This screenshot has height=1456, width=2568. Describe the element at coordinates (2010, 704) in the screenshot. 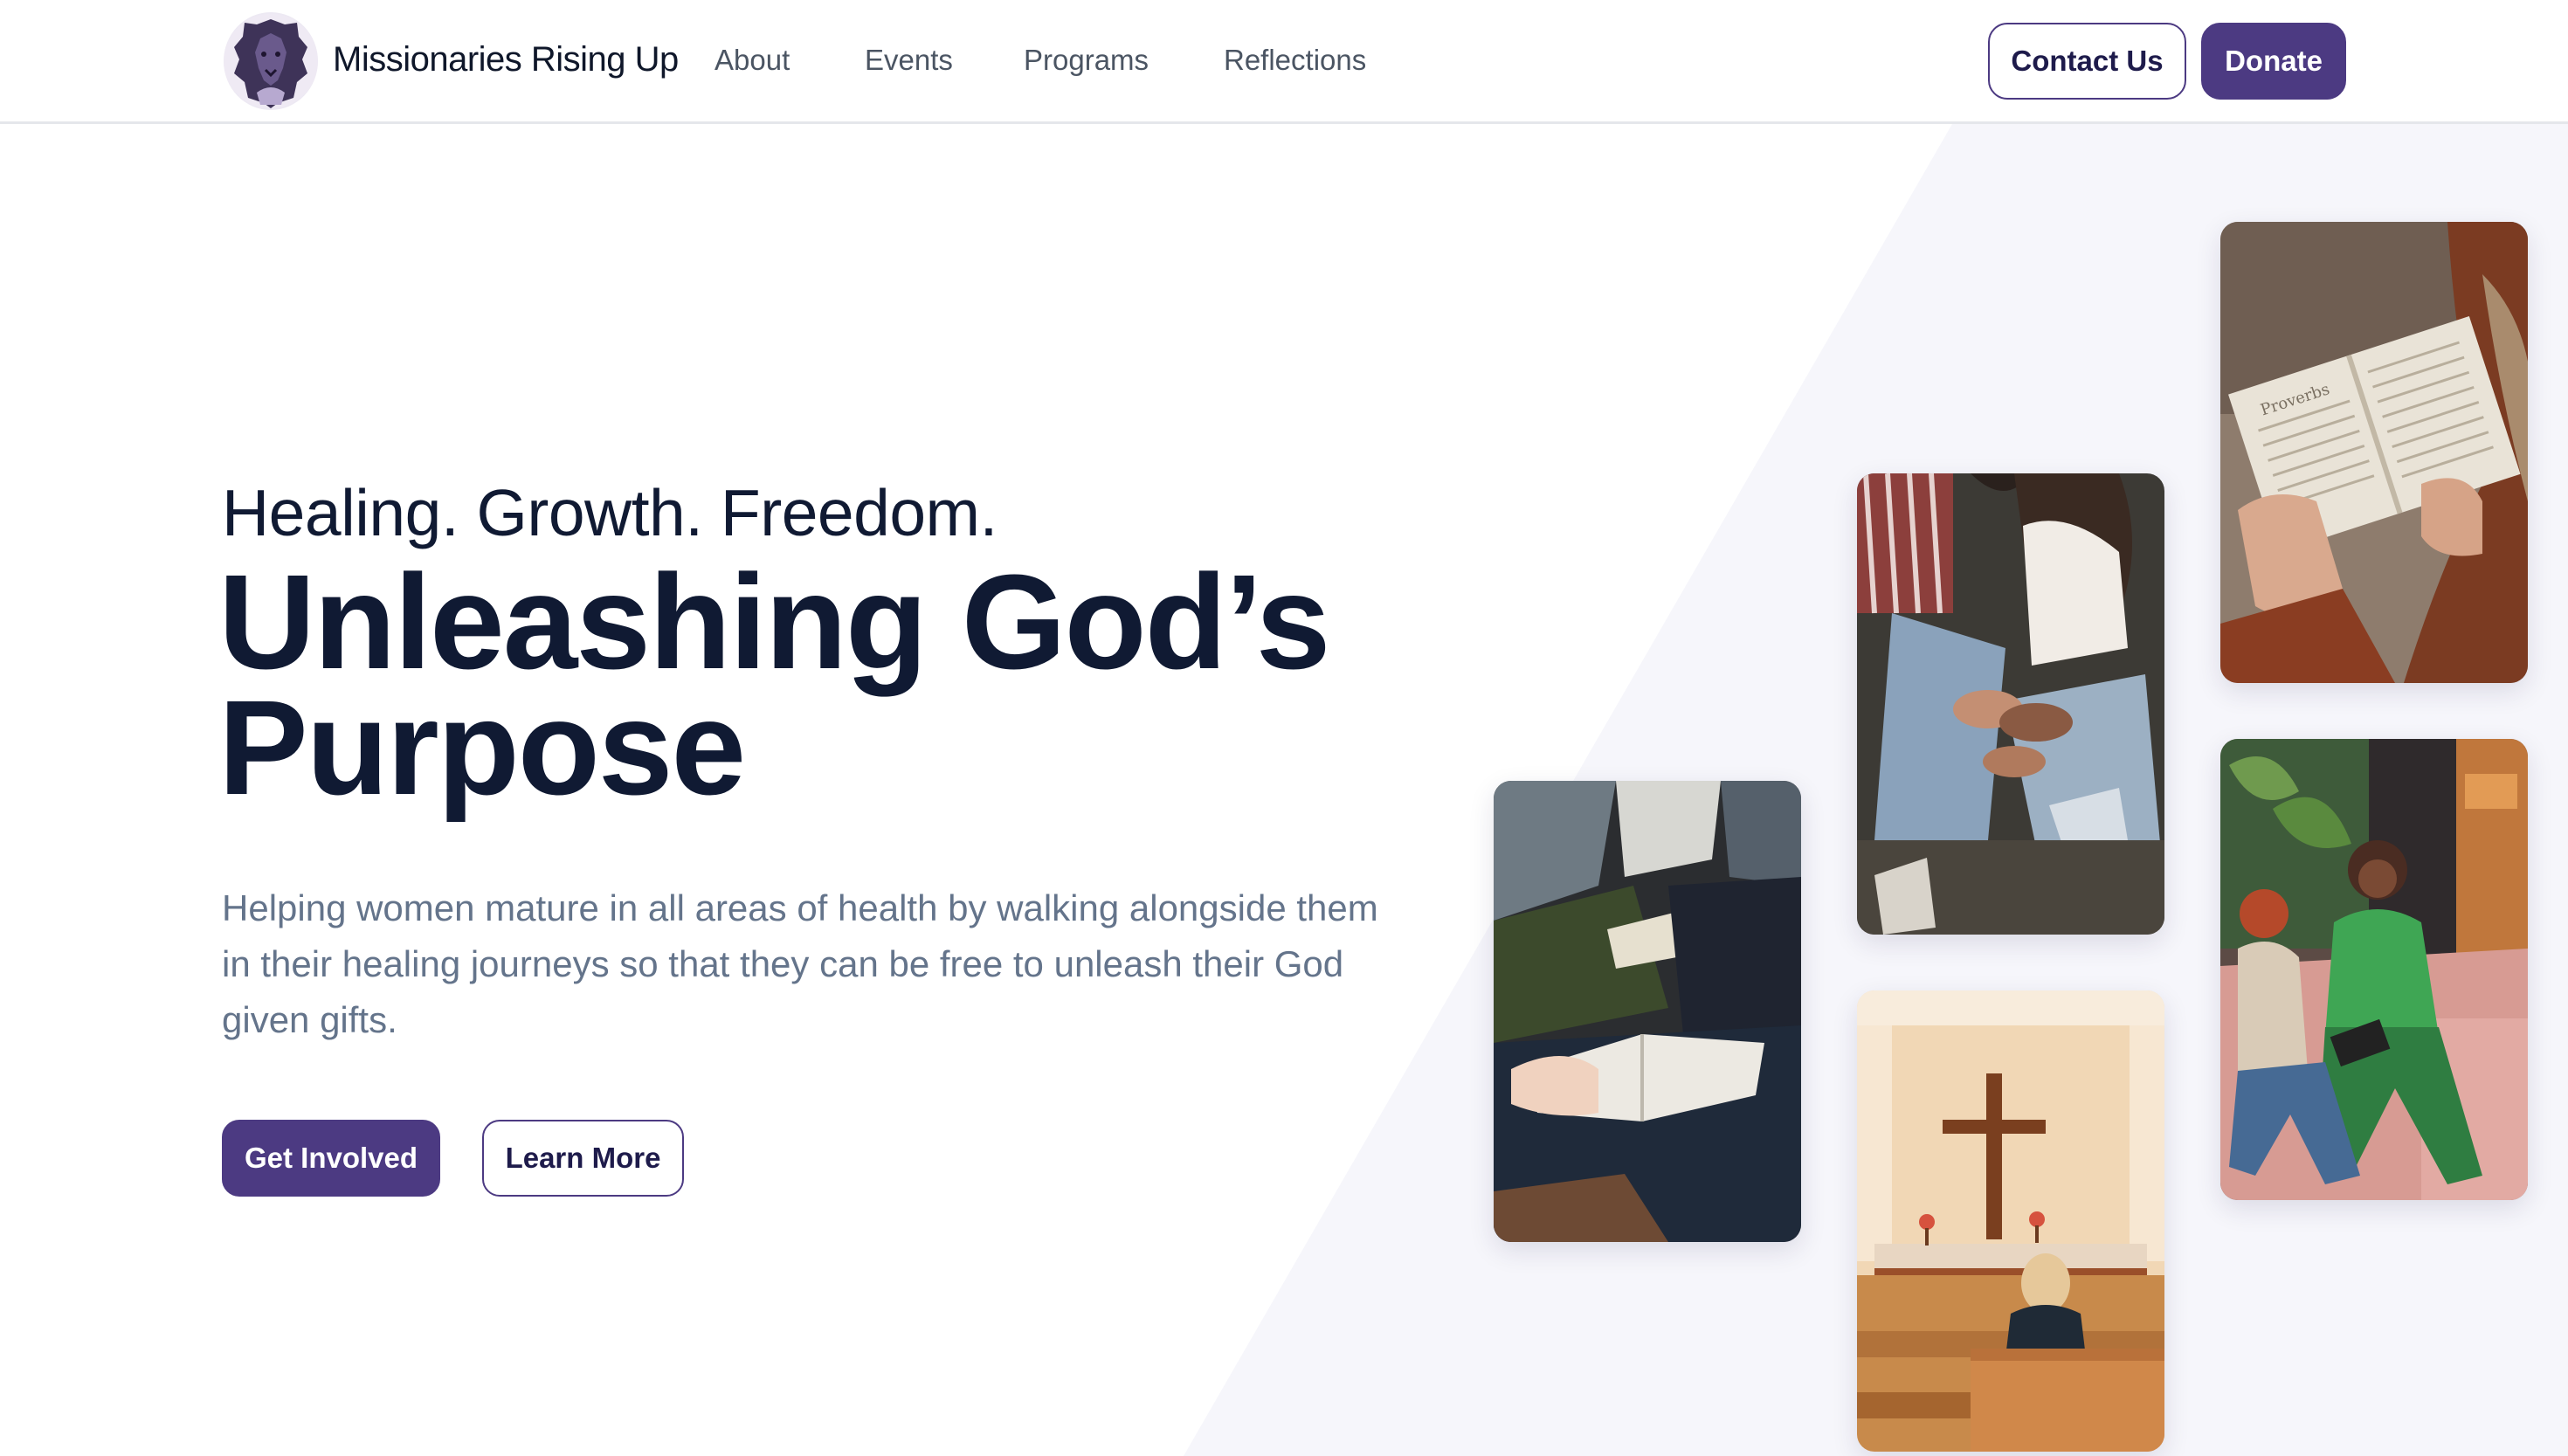

I see `praying-hands-photo` at that location.